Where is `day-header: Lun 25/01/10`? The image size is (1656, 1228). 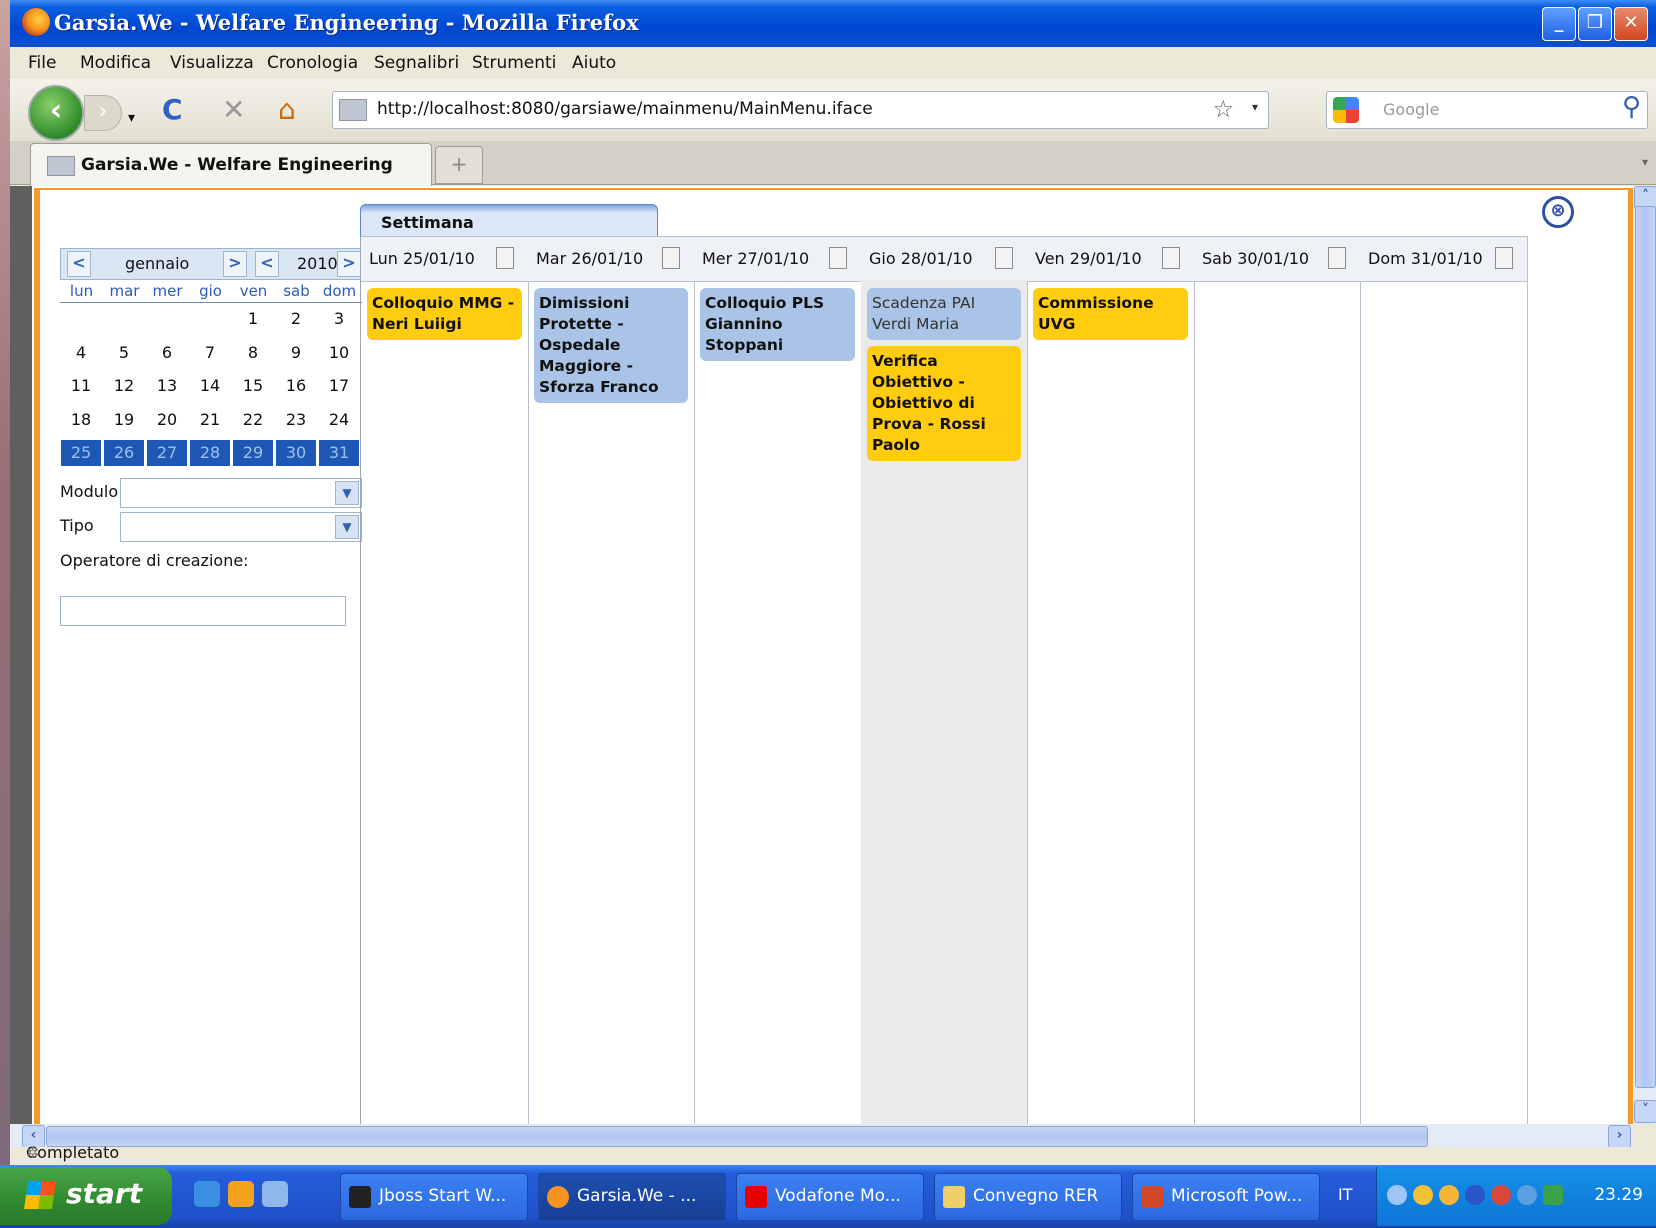
day-header: Lun 25/01/10 is located at coordinates (445, 259).